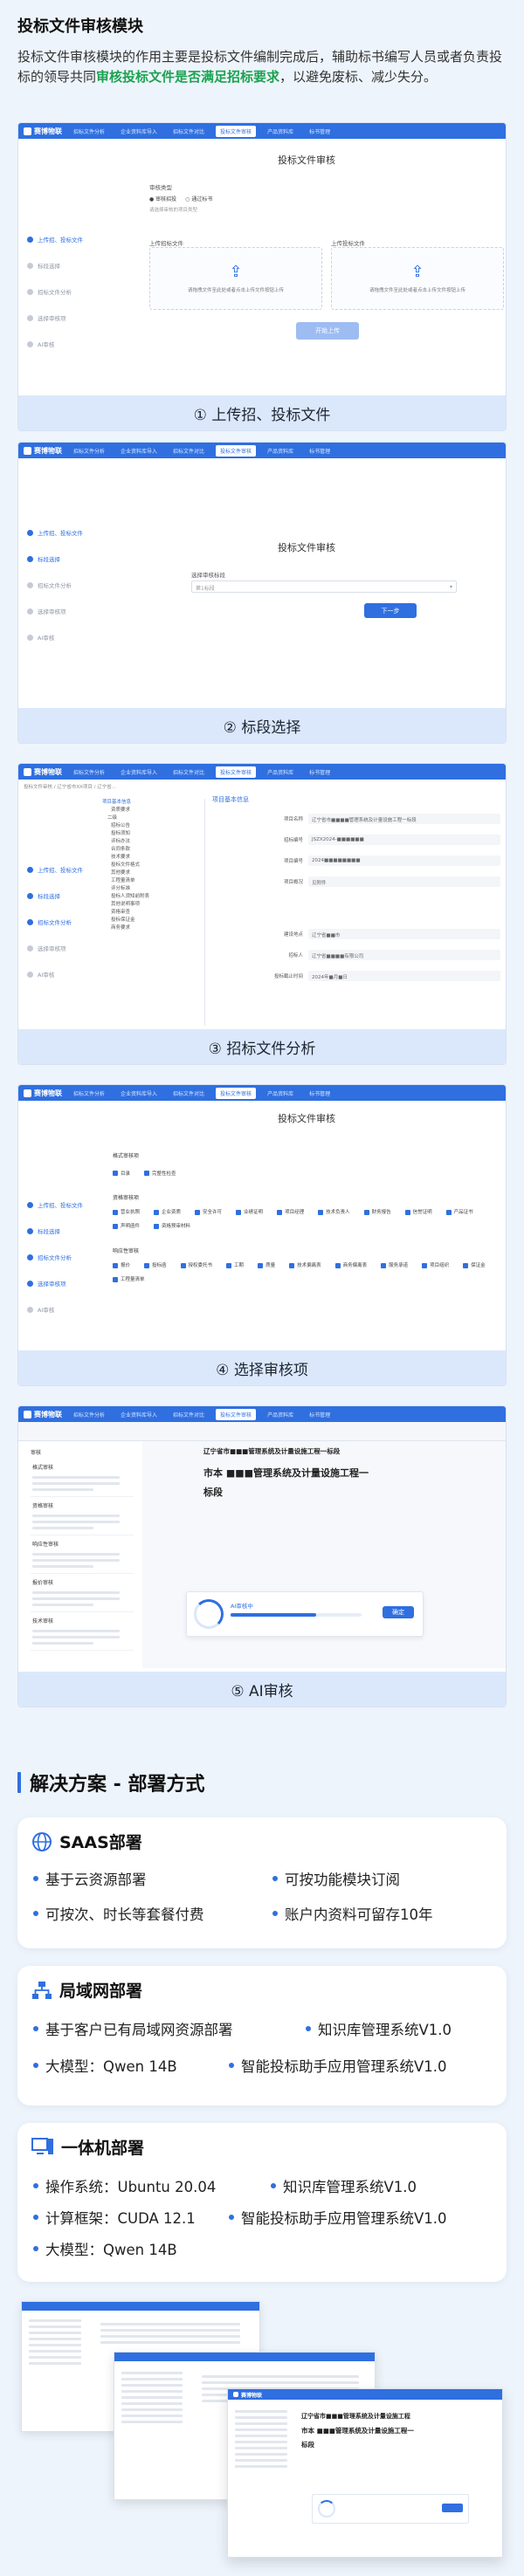 The height and width of the screenshot is (2576, 524). I want to click on review-checkbox: 服务承诺, so click(394, 1266).